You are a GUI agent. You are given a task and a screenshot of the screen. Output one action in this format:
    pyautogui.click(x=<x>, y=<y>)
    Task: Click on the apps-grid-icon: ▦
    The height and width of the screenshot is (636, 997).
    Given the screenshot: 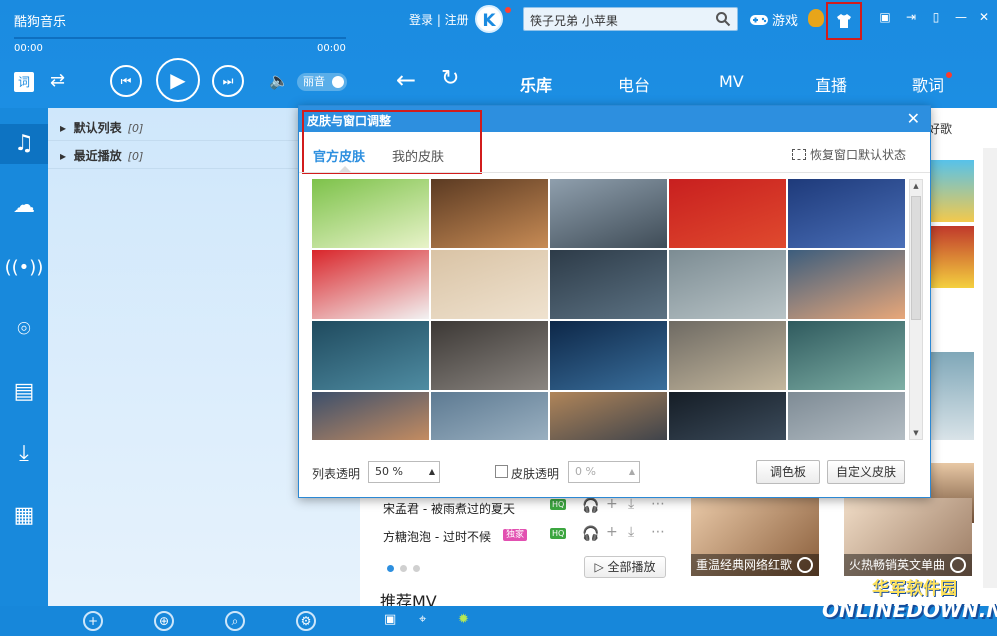 What is the action you would take?
    pyautogui.click(x=24, y=516)
    